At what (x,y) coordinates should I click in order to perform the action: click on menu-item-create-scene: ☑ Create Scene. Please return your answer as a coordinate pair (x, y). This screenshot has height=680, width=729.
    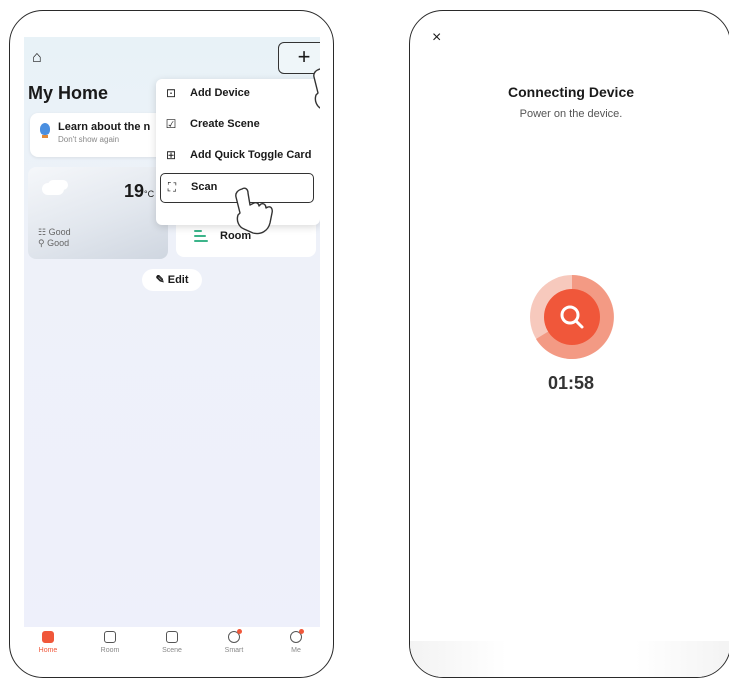
    Looking at the image, I should click on (238, 125).